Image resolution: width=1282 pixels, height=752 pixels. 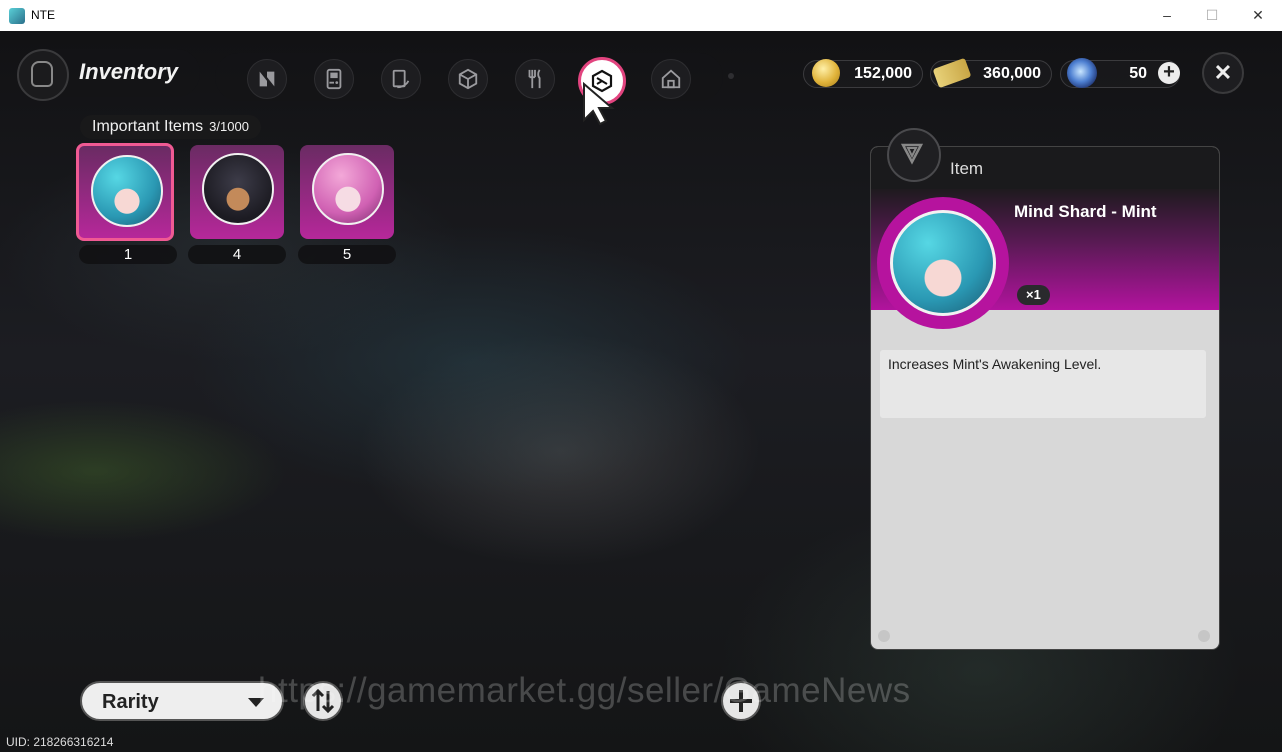 I want to click on tab-book, so click(x=401, y=79).